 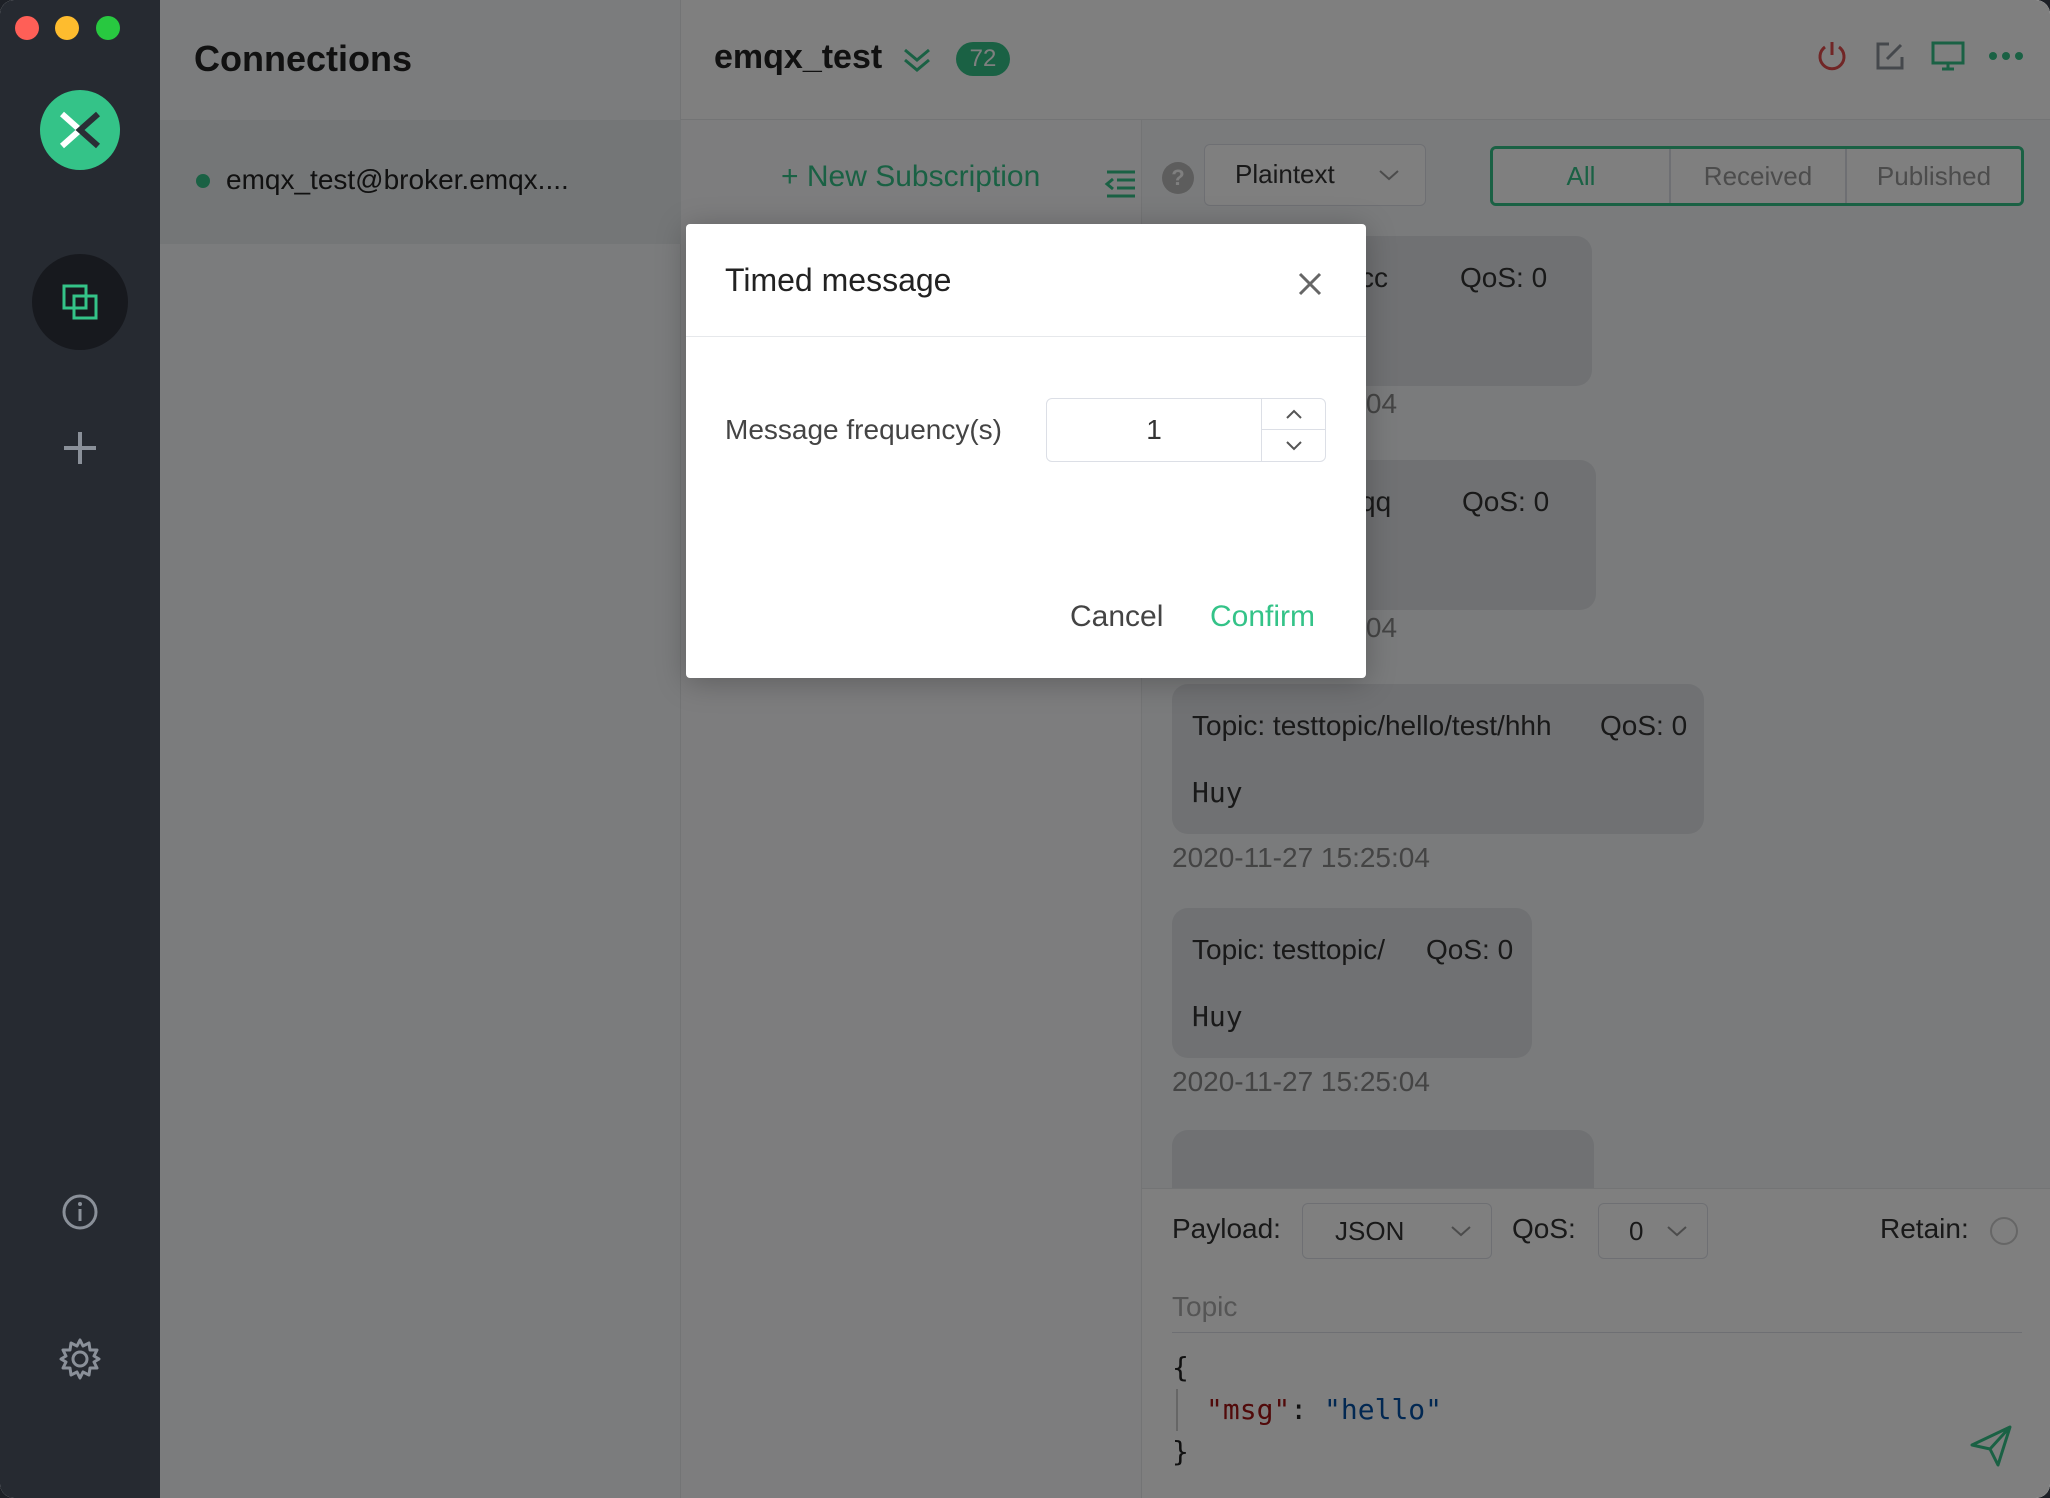 I want to click on frequency-value: 1, so click(x=1154, y=430).